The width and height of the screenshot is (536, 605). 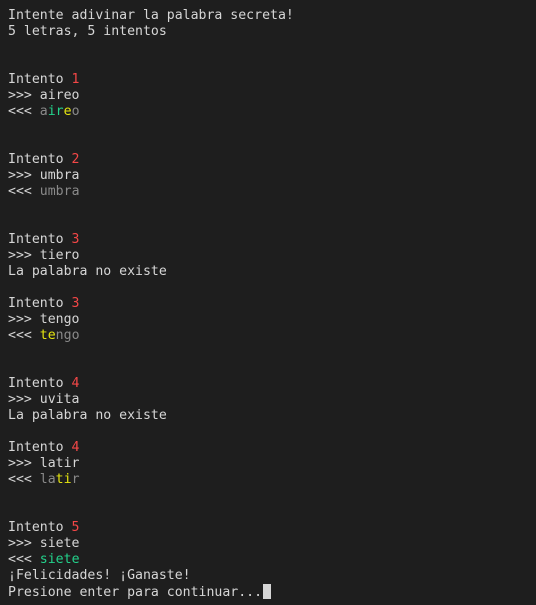 What do you see at coordinates (67, 479) in the screenshot?
I see `feedback-letter-yellow: i` at bounding box center [67, 479].